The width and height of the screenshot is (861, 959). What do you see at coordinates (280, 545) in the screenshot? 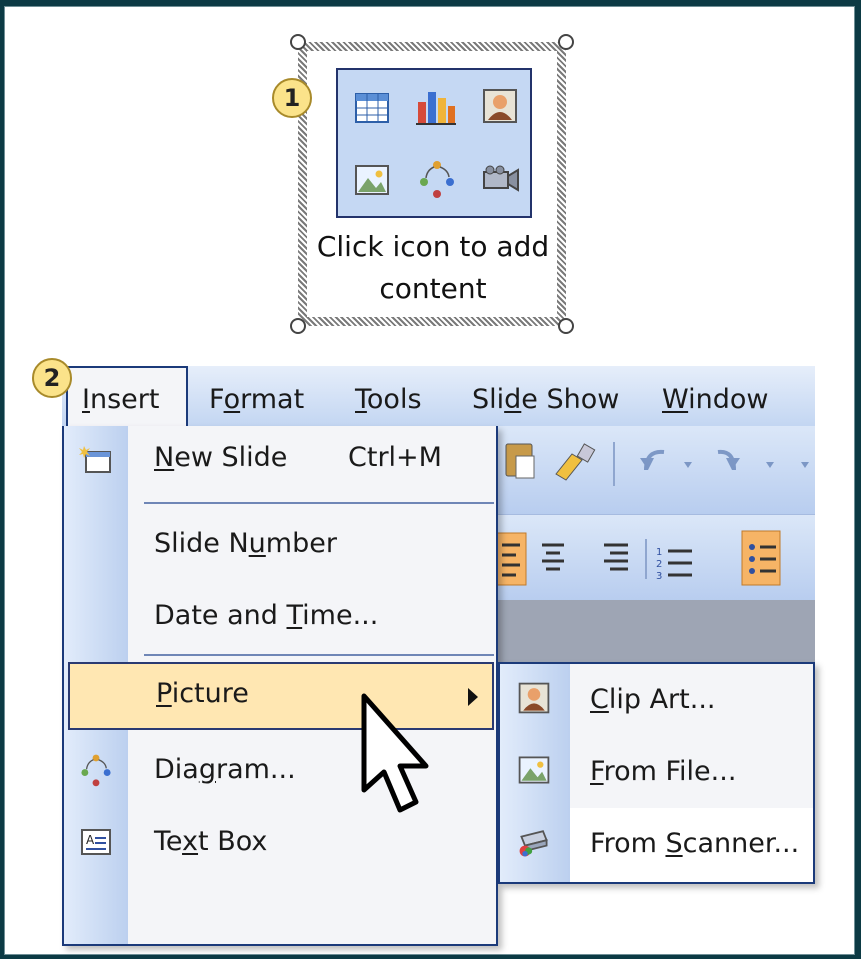
I see `menu-item-slide-number: Slide Number` at bounding box center [280, 545].